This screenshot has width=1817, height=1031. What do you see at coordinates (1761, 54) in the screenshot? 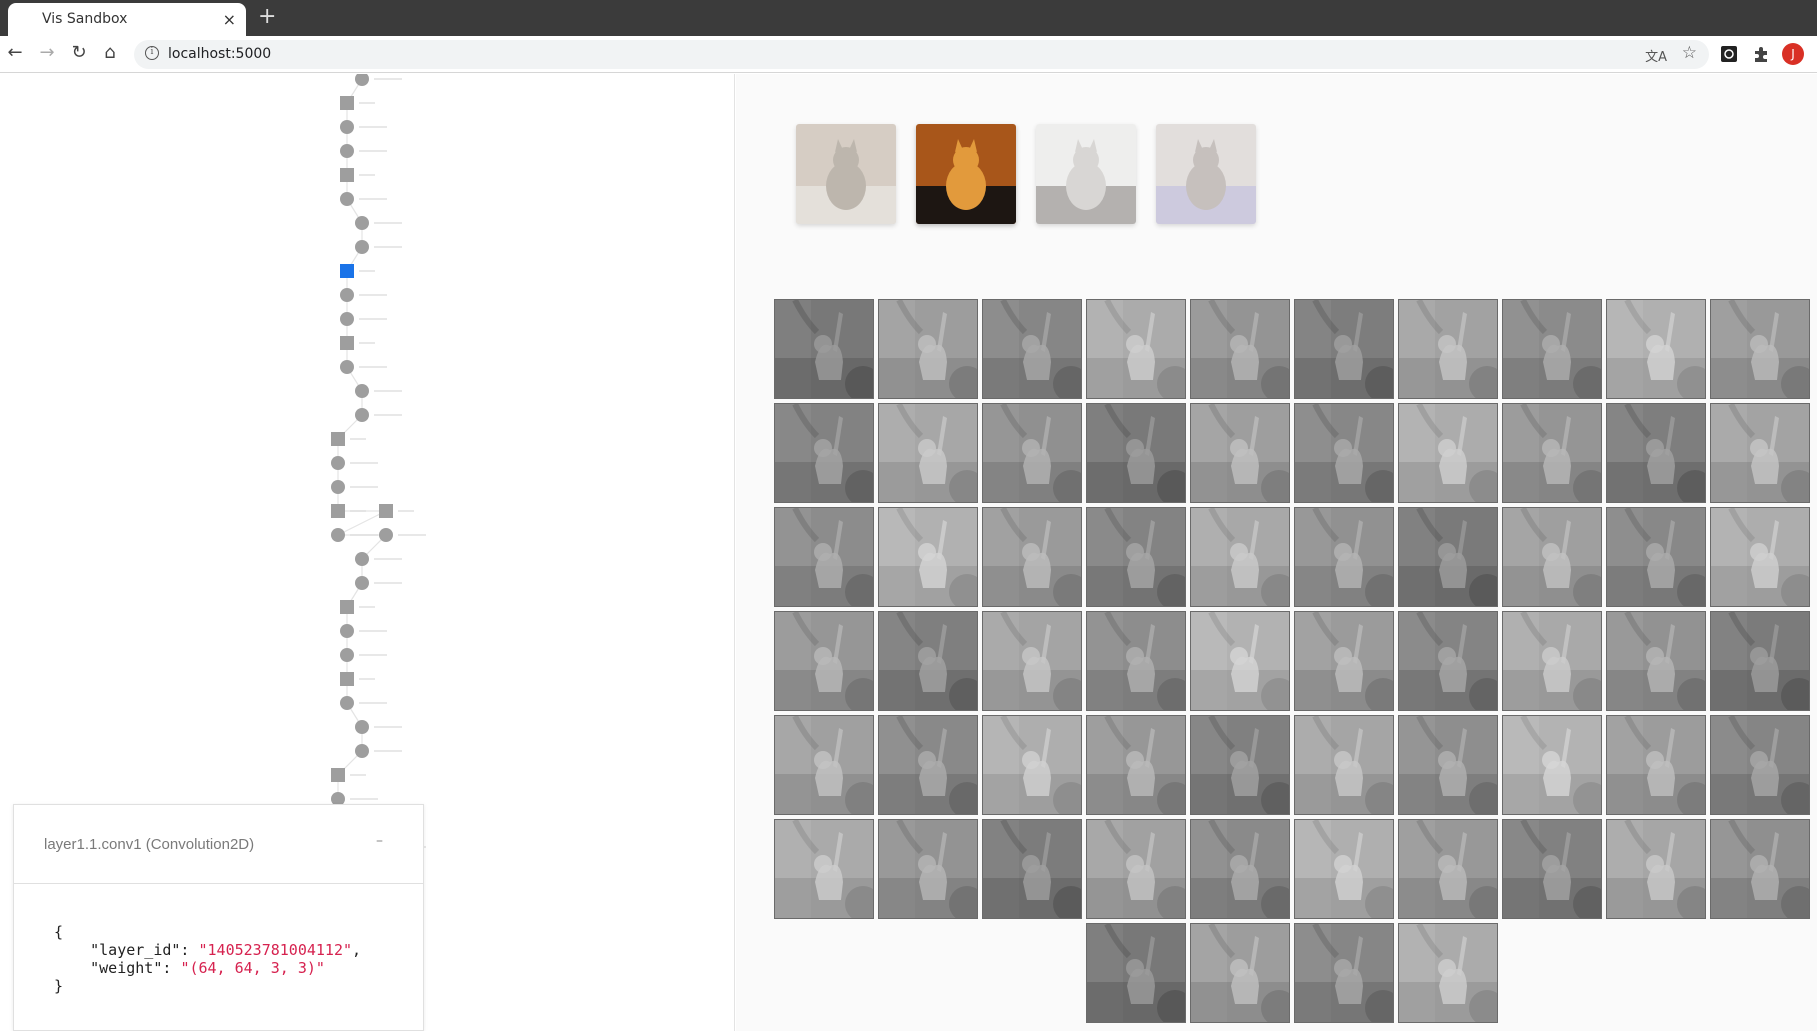
I see `puzzle-extensions-icon` at bounding box center [1761, 54].